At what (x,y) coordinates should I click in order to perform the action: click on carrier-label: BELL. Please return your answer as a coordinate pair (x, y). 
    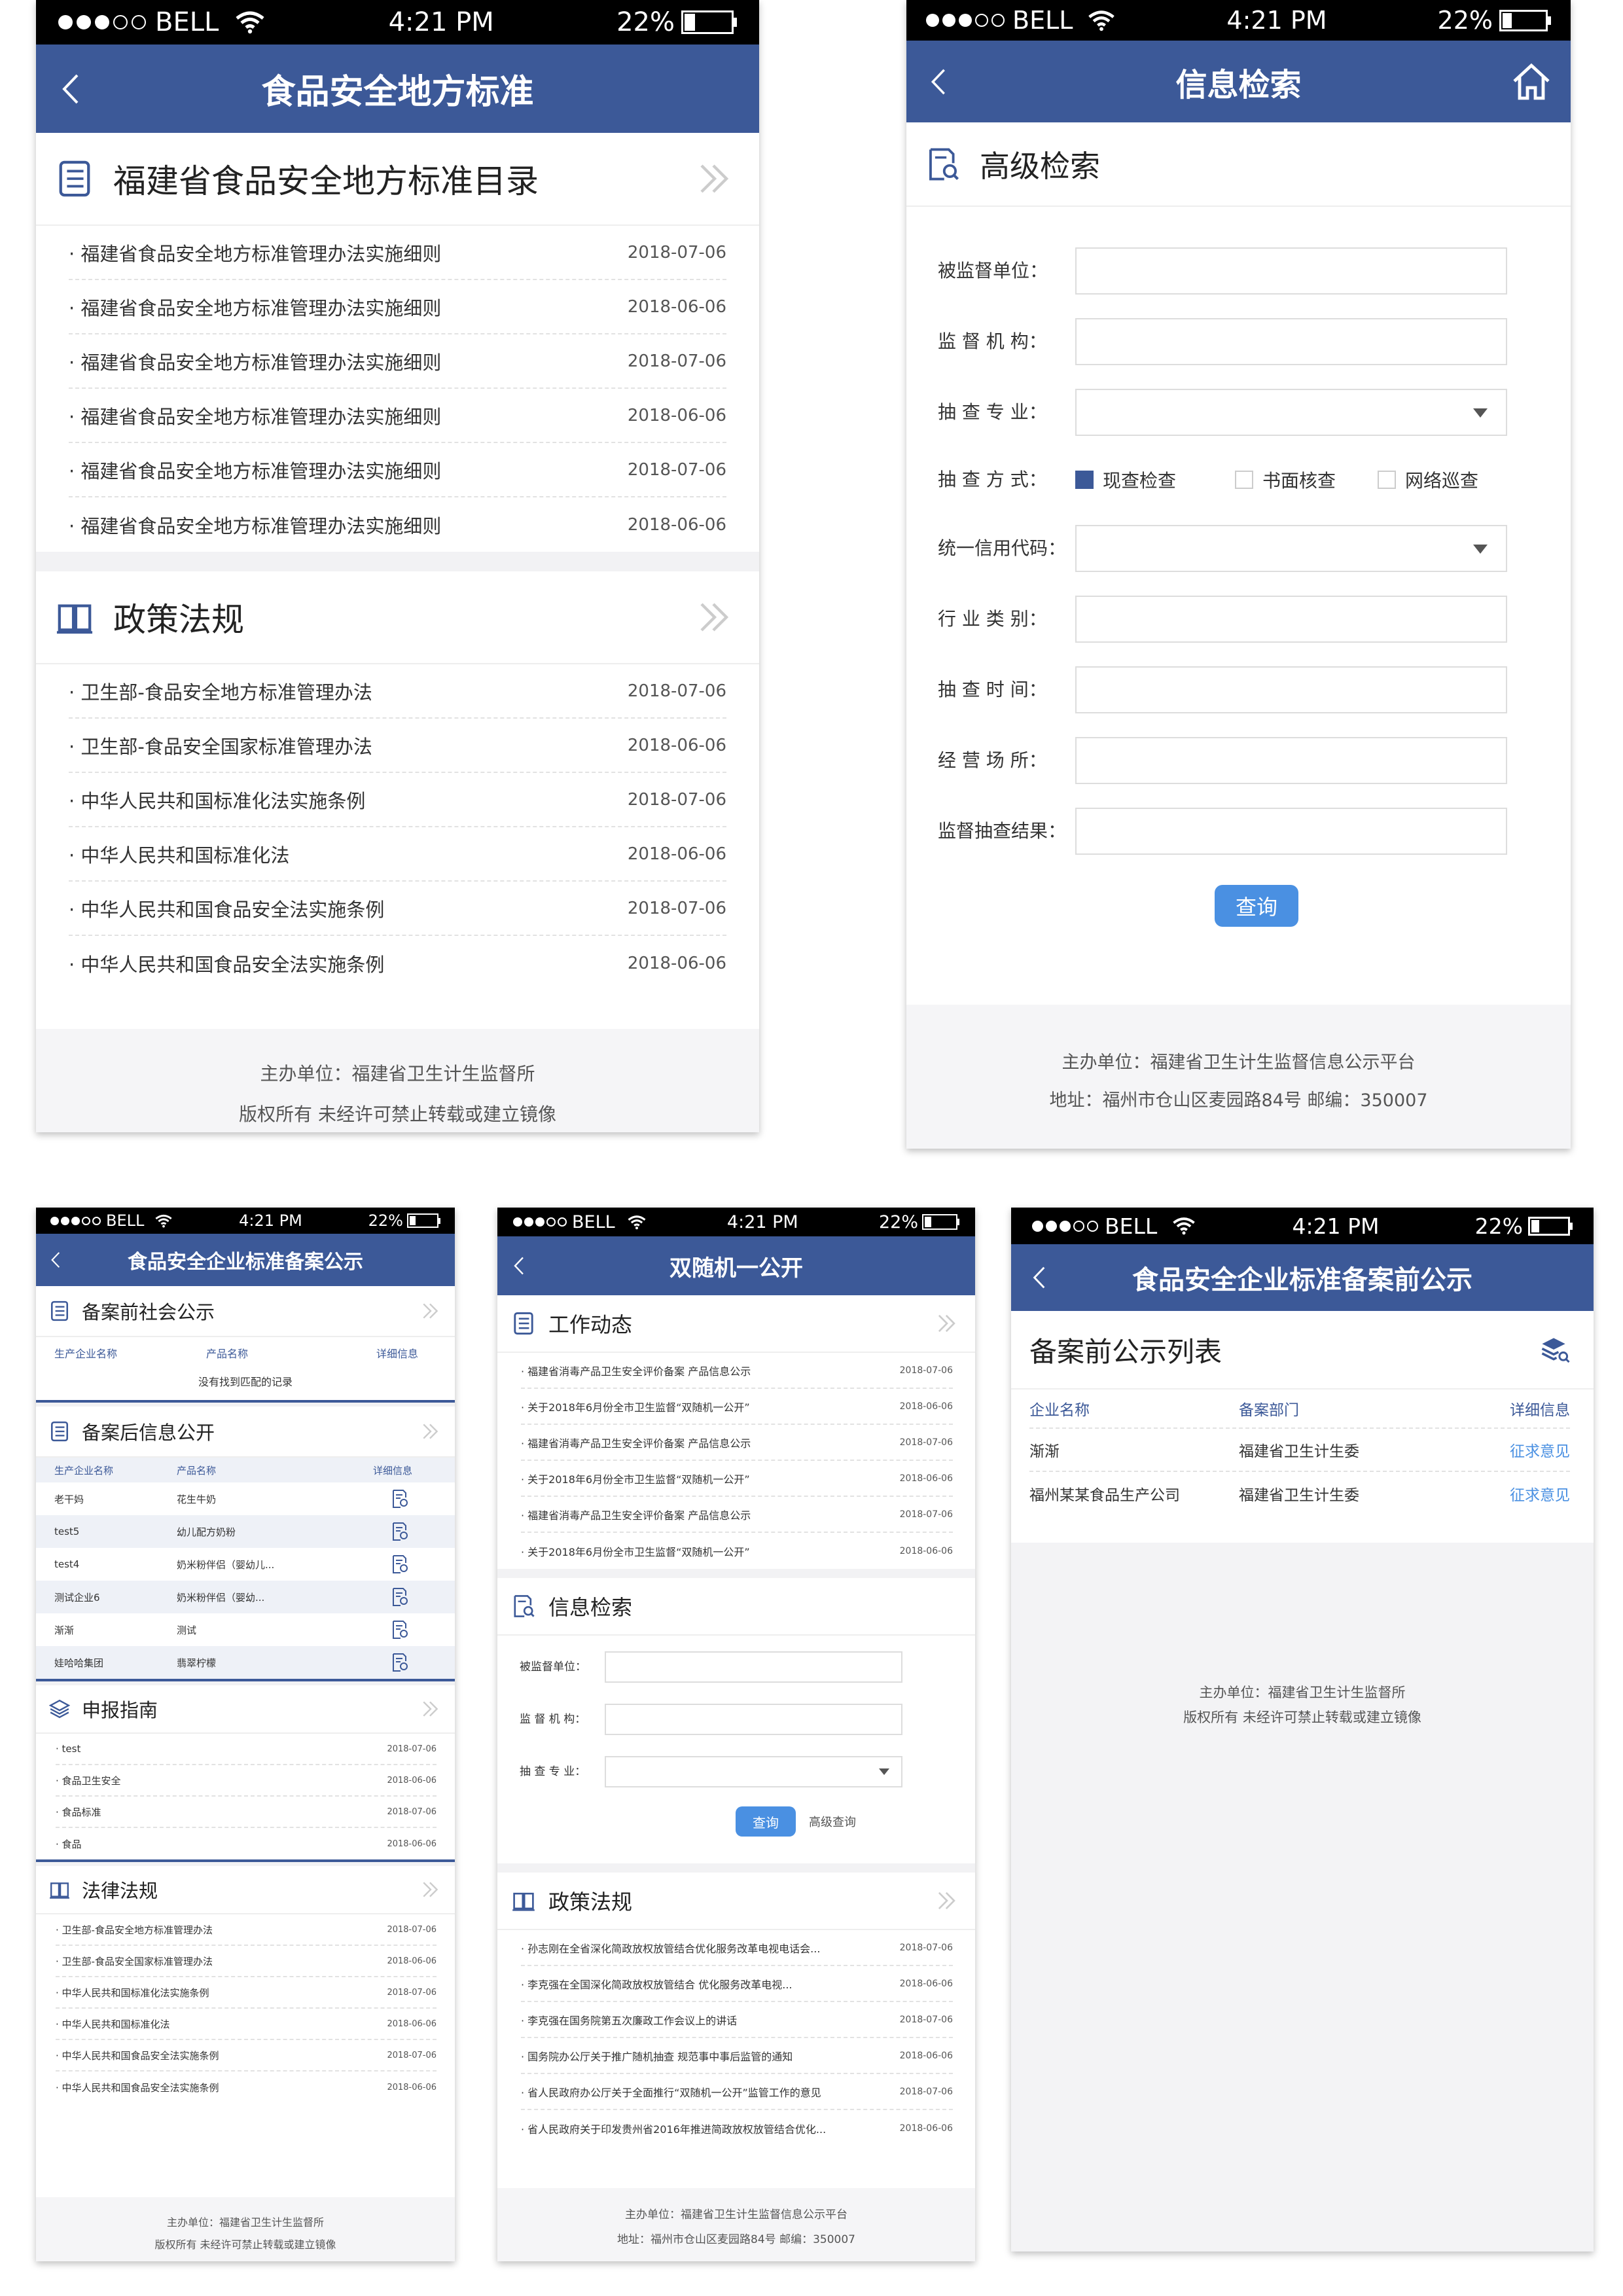
    Looking at the image, I should click on (1042, 20).